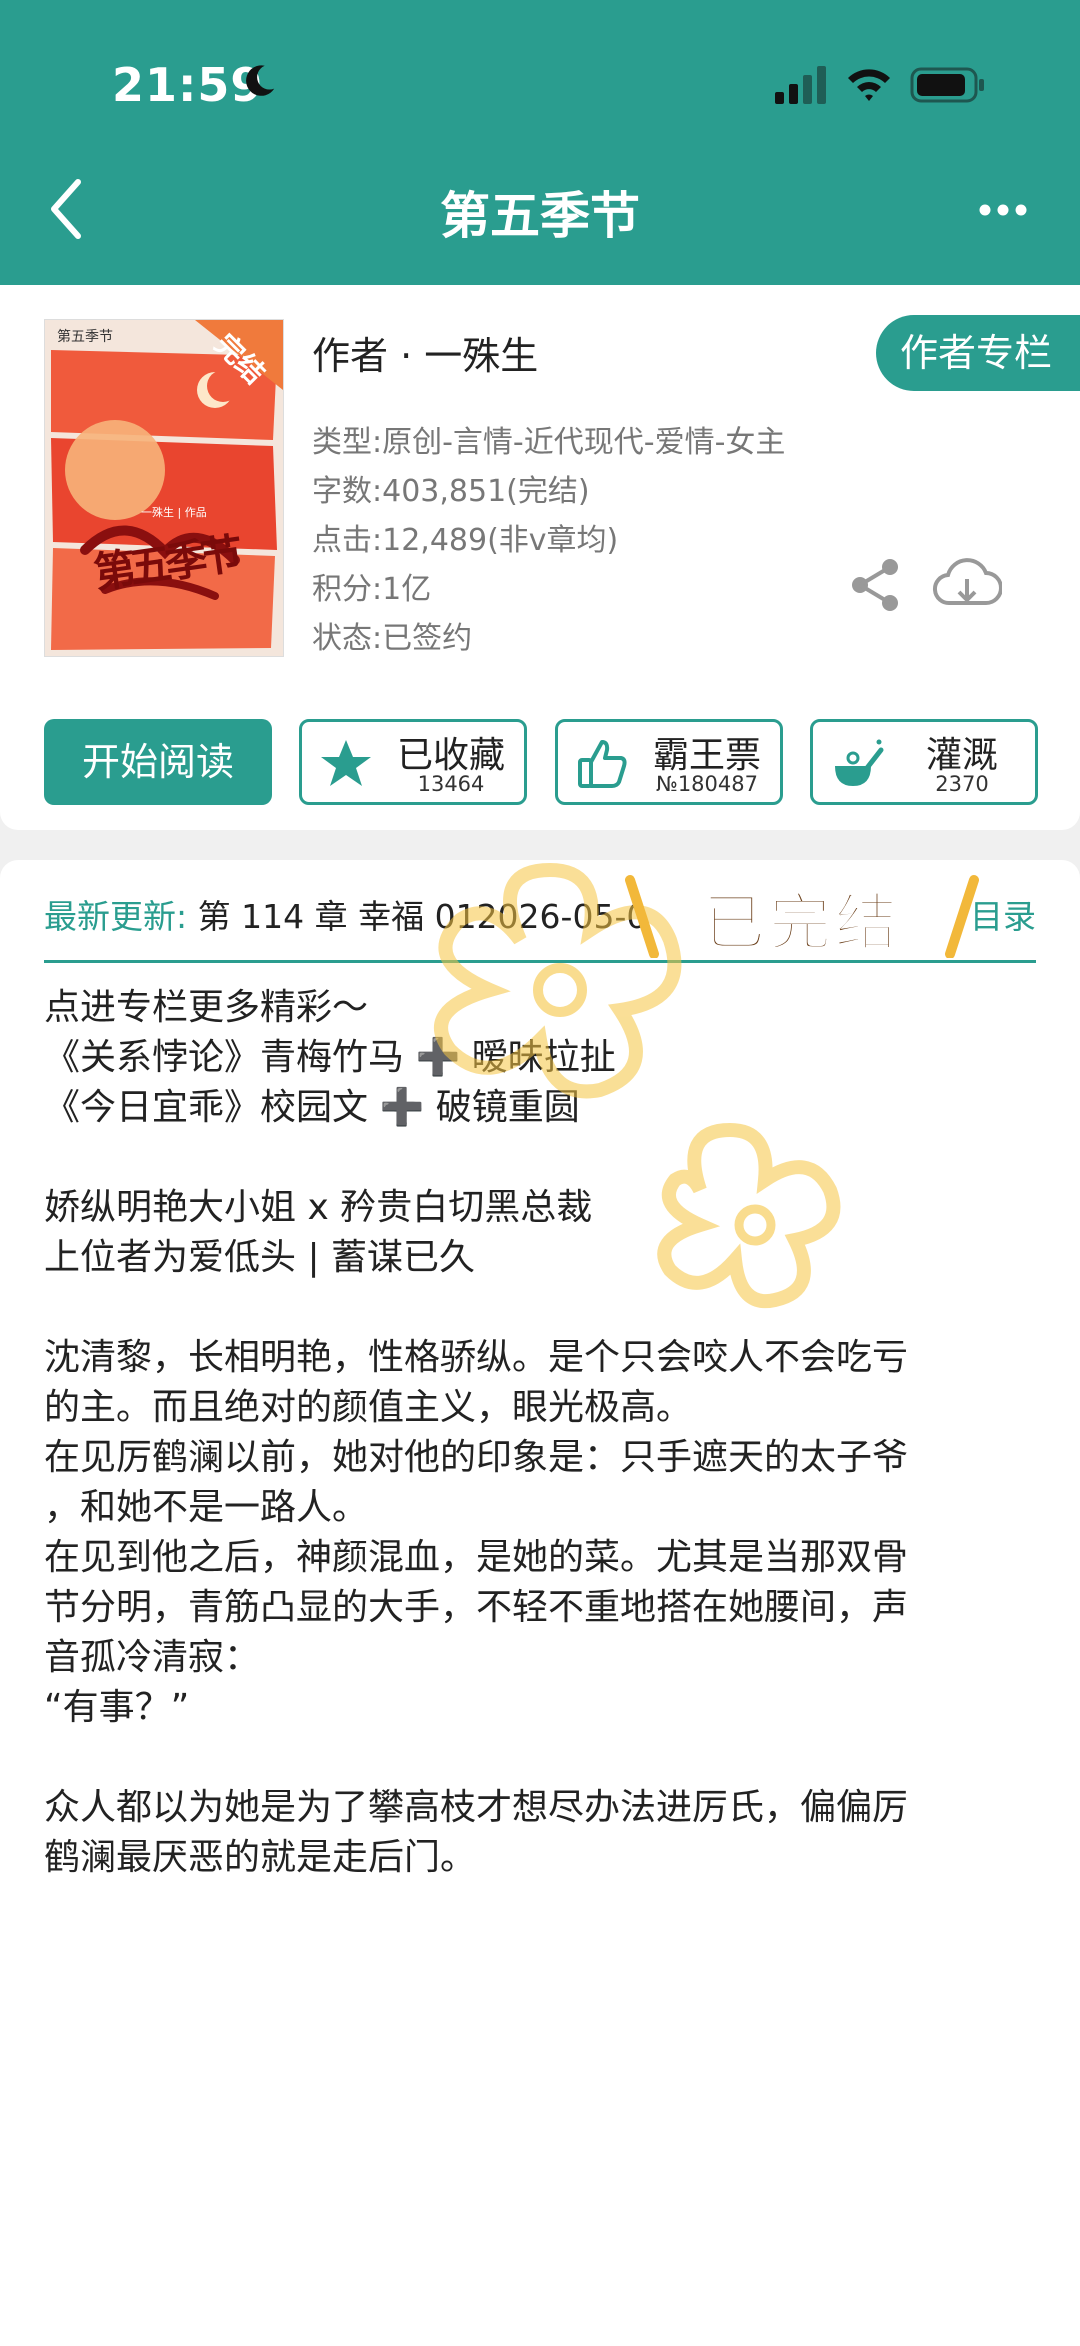  I want to click on book-clicks: 点击:12,489(非v章均), so click(465, 540).